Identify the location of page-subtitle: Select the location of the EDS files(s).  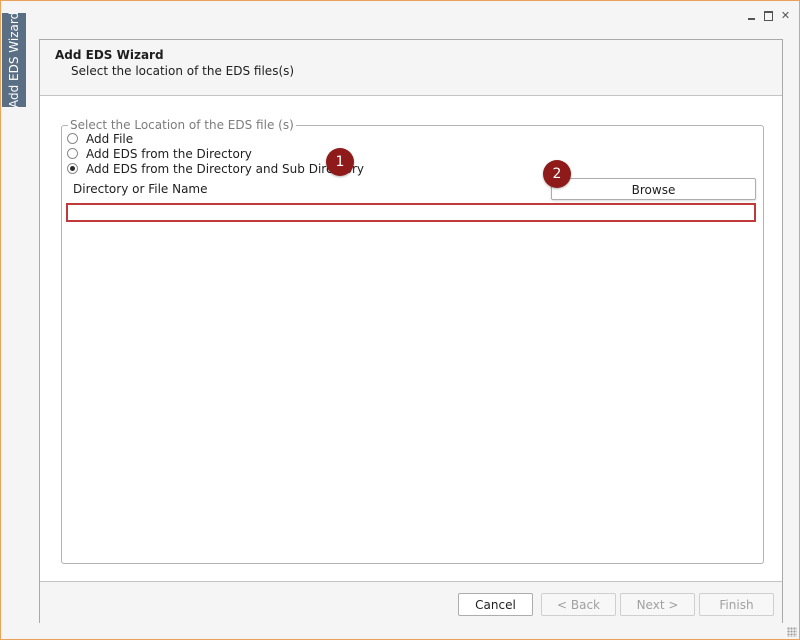
(183, 71).